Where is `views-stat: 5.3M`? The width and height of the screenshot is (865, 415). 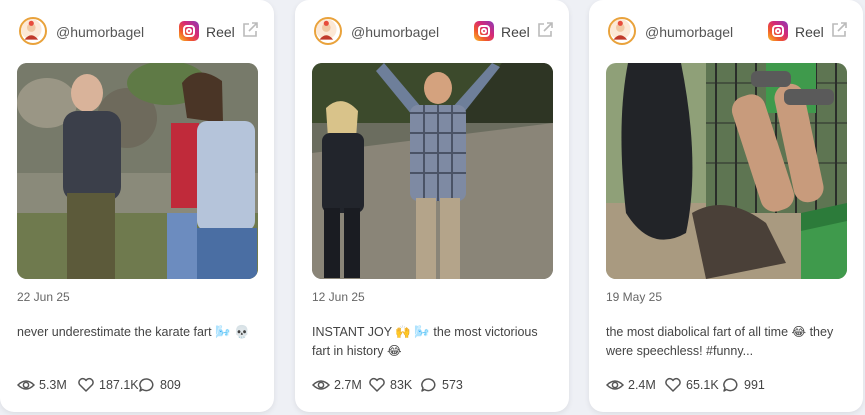 views-stat: 5.3M is located at coordinates (42, 385).